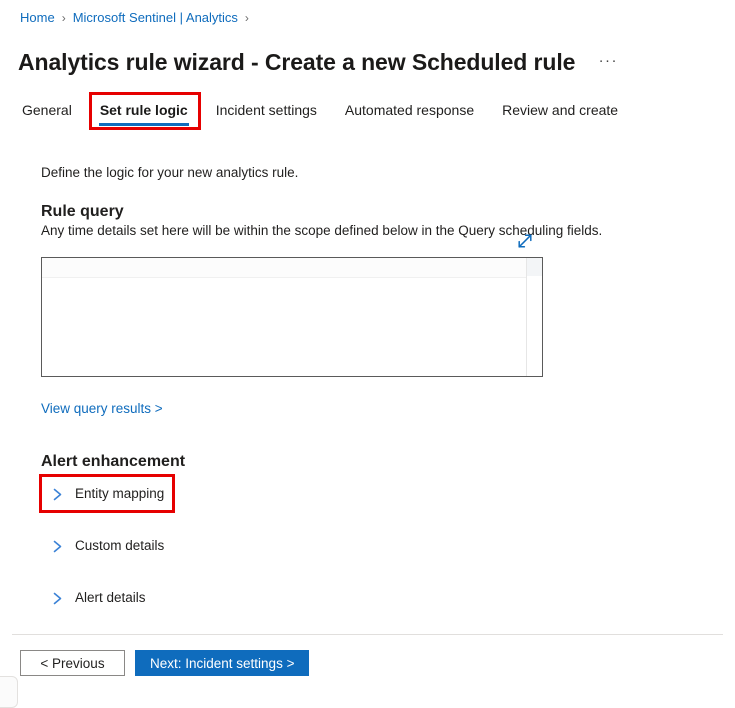  I want to click on alert-enhancement-heading: Alert enhancement, so click(113, 462).